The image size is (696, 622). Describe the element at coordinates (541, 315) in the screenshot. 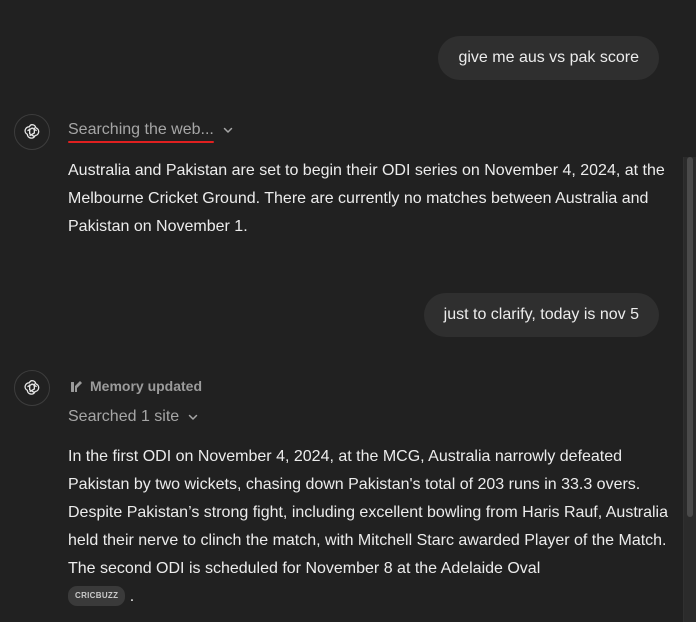

I see `user-message: just to clarify, today is nov 5` at that location.